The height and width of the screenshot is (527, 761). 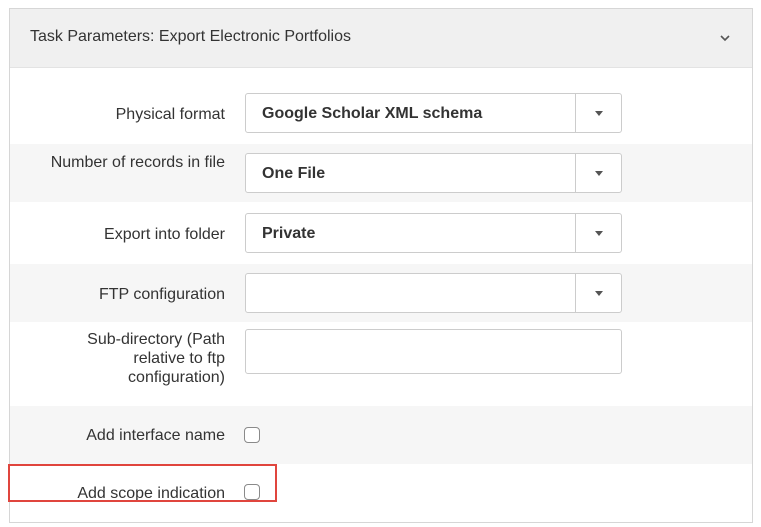 I want to click on row-export-folder: Export into folder Private, so click(x=381, y=233).